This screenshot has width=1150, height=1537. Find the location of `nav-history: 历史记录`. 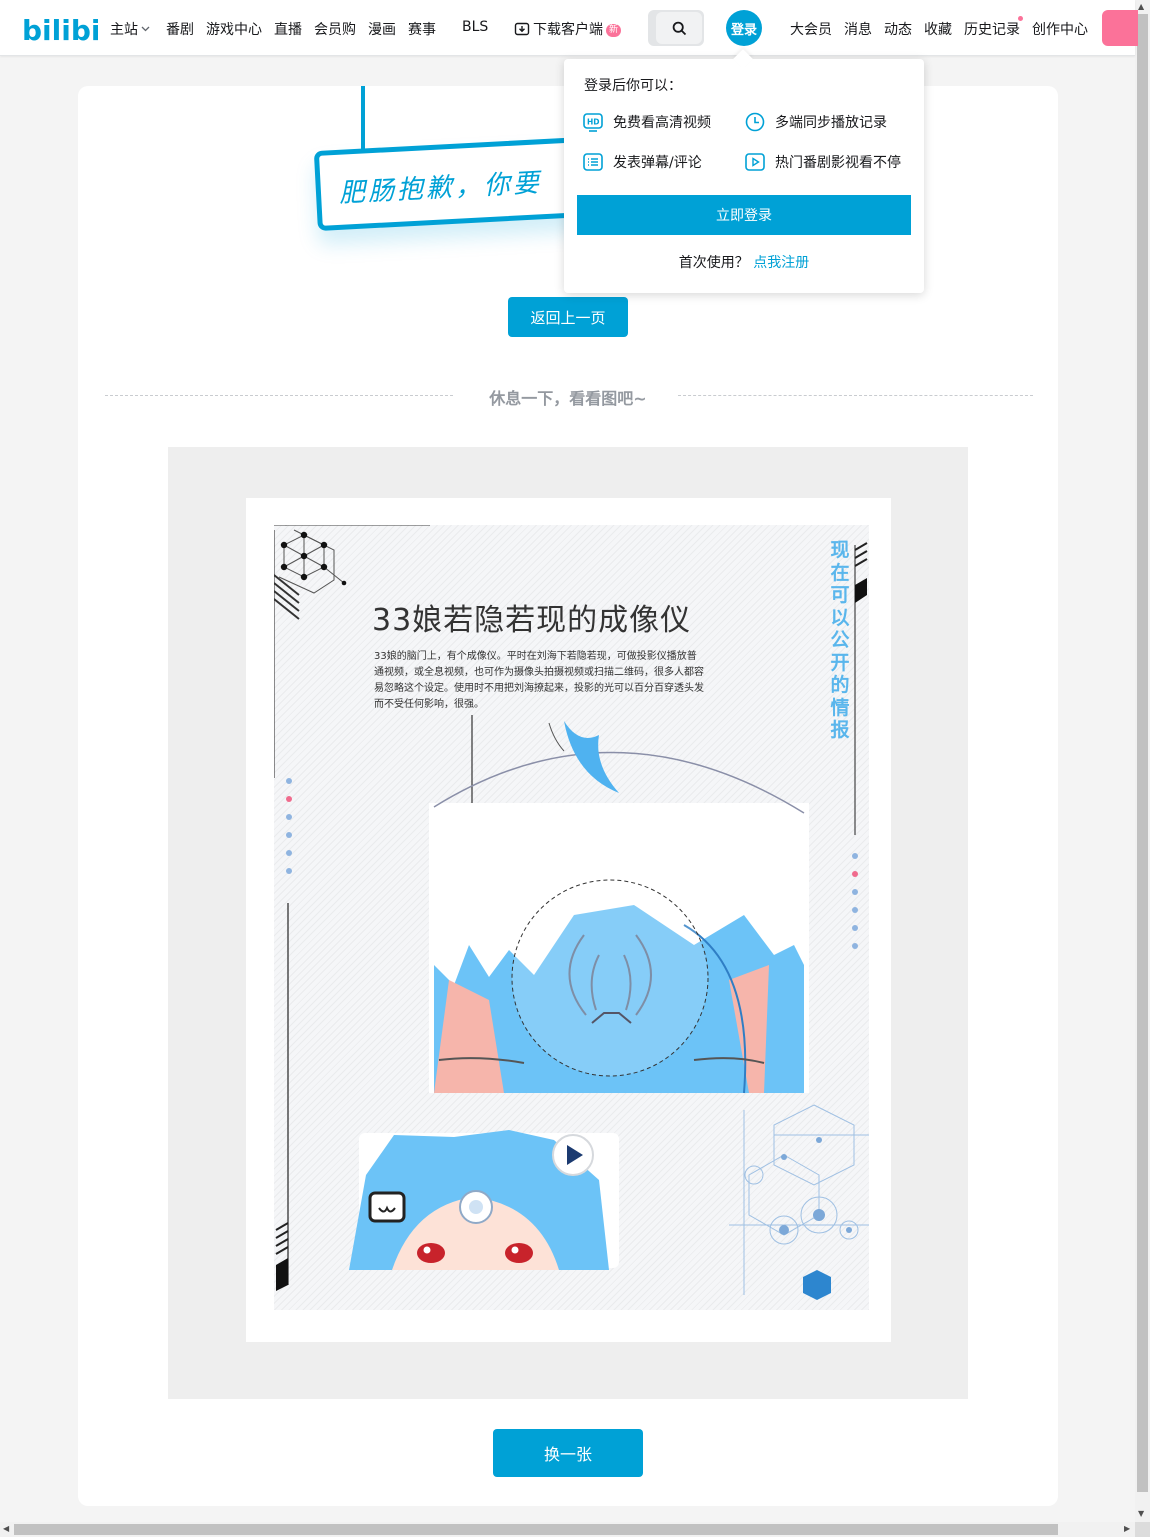

nav-history: 历史记录 is located at coordinates (992, 29).